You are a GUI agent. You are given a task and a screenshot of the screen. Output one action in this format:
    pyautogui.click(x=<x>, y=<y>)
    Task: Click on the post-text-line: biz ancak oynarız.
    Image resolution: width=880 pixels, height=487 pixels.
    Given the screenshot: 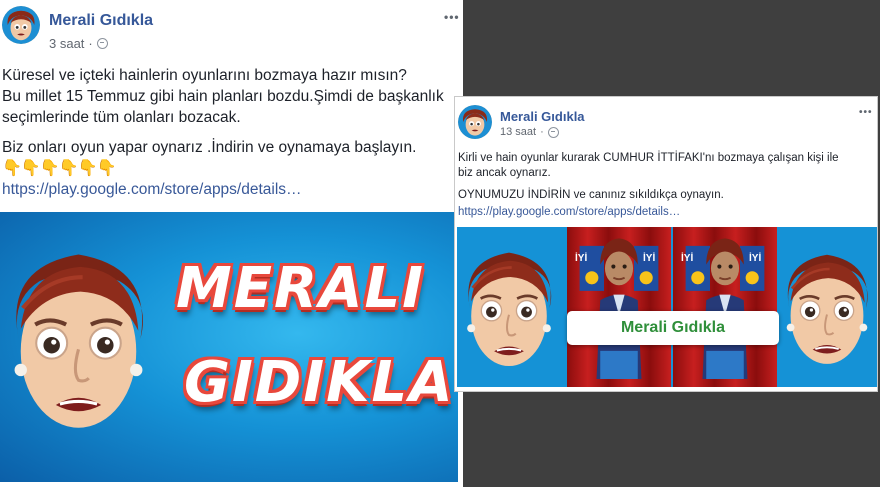 What is the action you would take?
    pyautogui.click(x=504, y=173)
    